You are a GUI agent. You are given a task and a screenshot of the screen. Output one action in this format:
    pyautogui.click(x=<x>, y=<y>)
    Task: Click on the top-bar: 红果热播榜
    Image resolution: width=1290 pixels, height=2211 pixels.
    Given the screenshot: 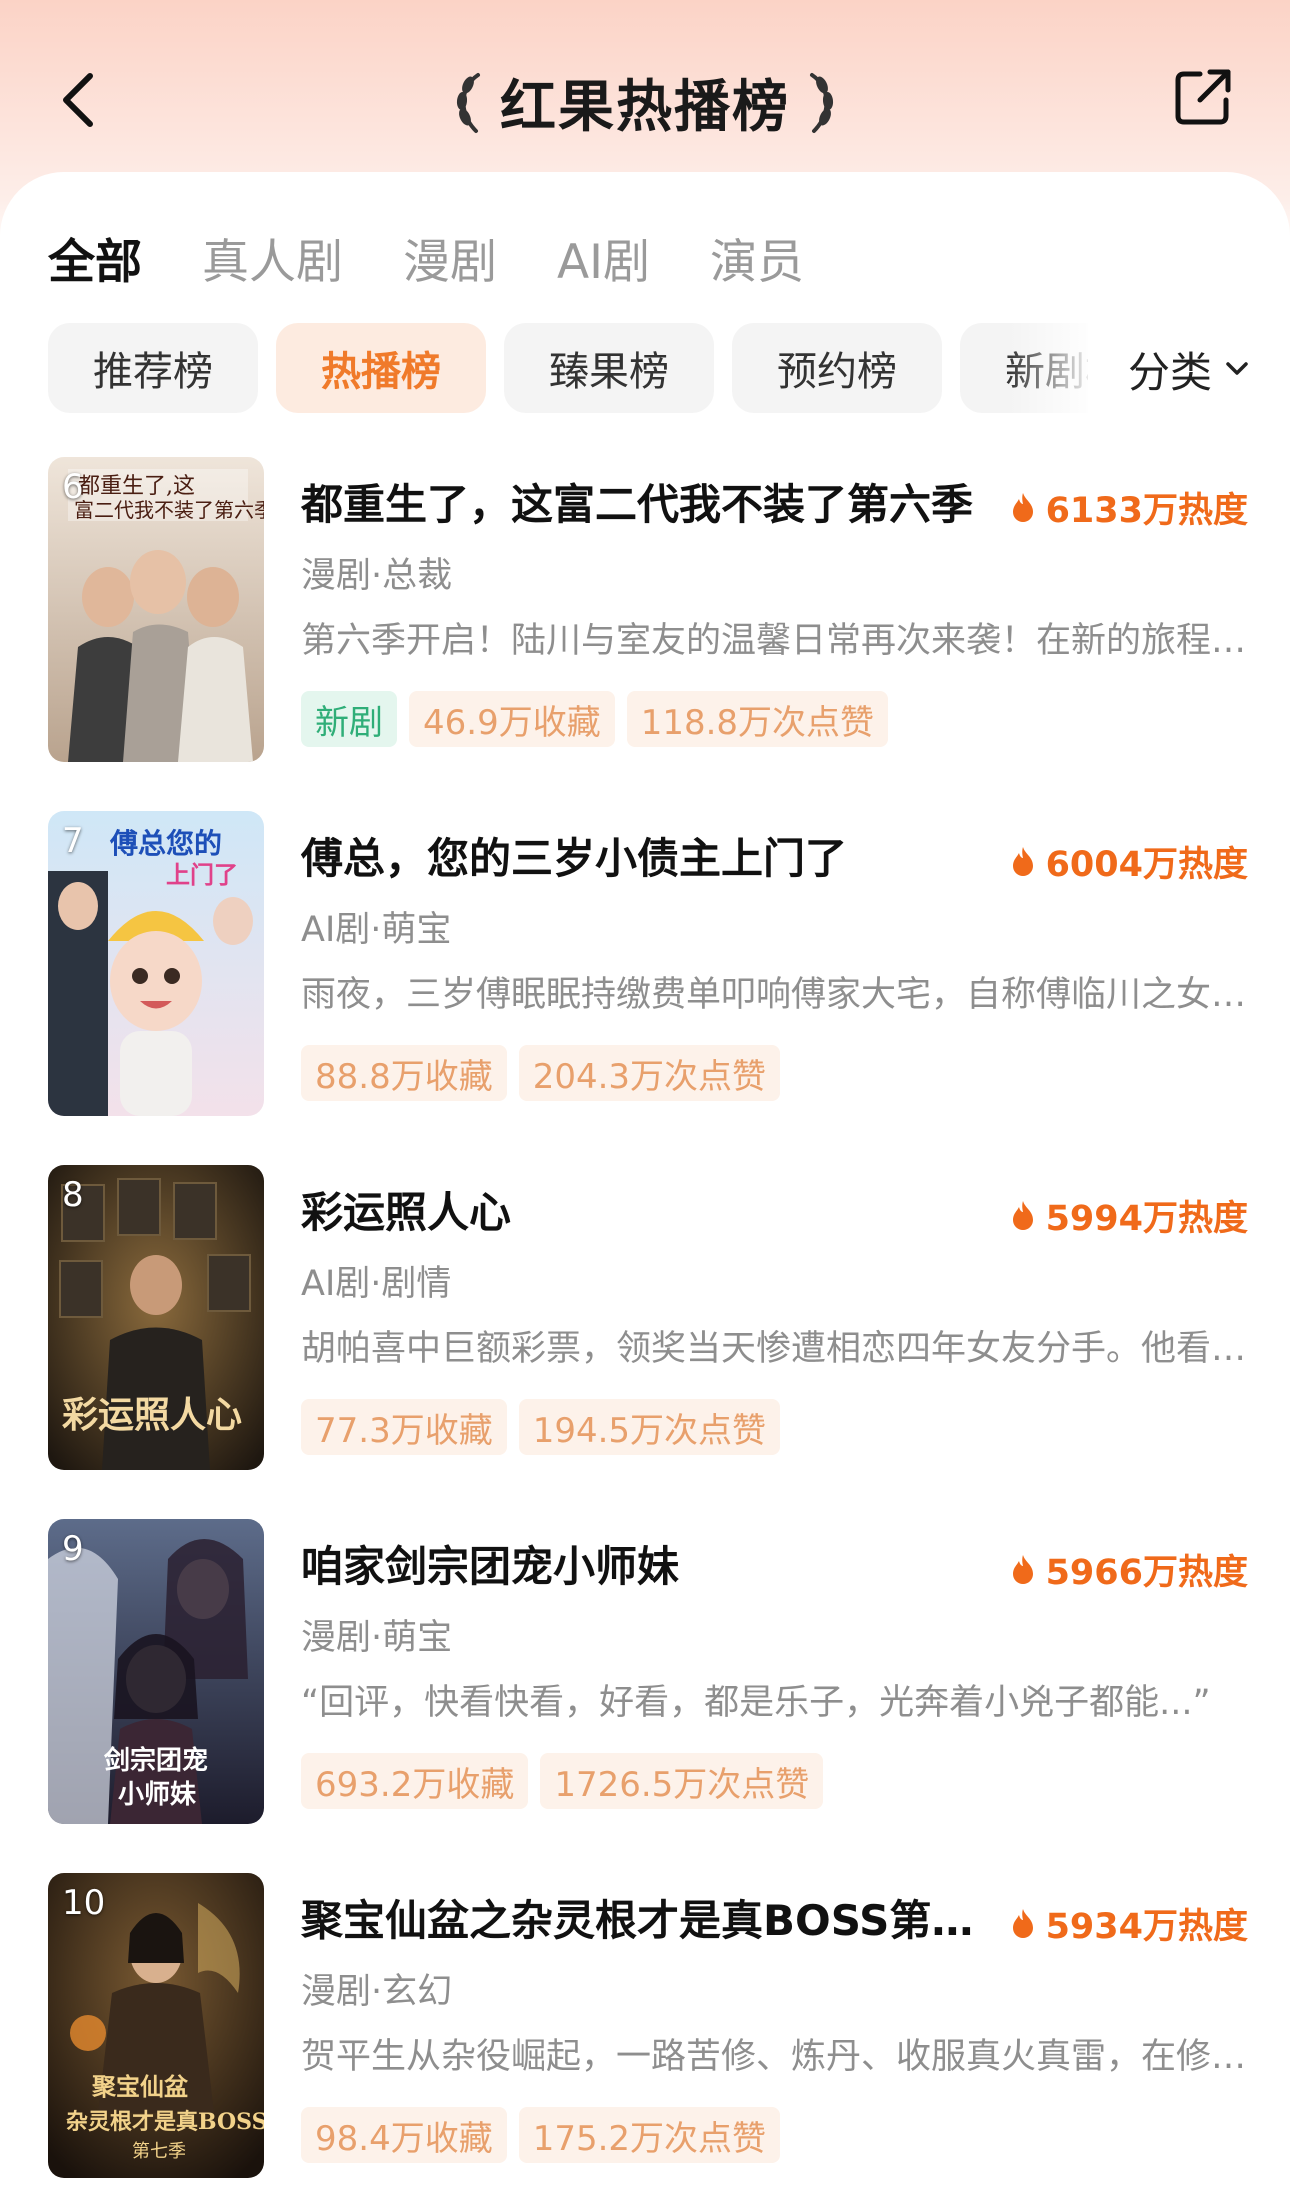 What is the action you would take?
    pyautogui.click(x=645, y=87)
    